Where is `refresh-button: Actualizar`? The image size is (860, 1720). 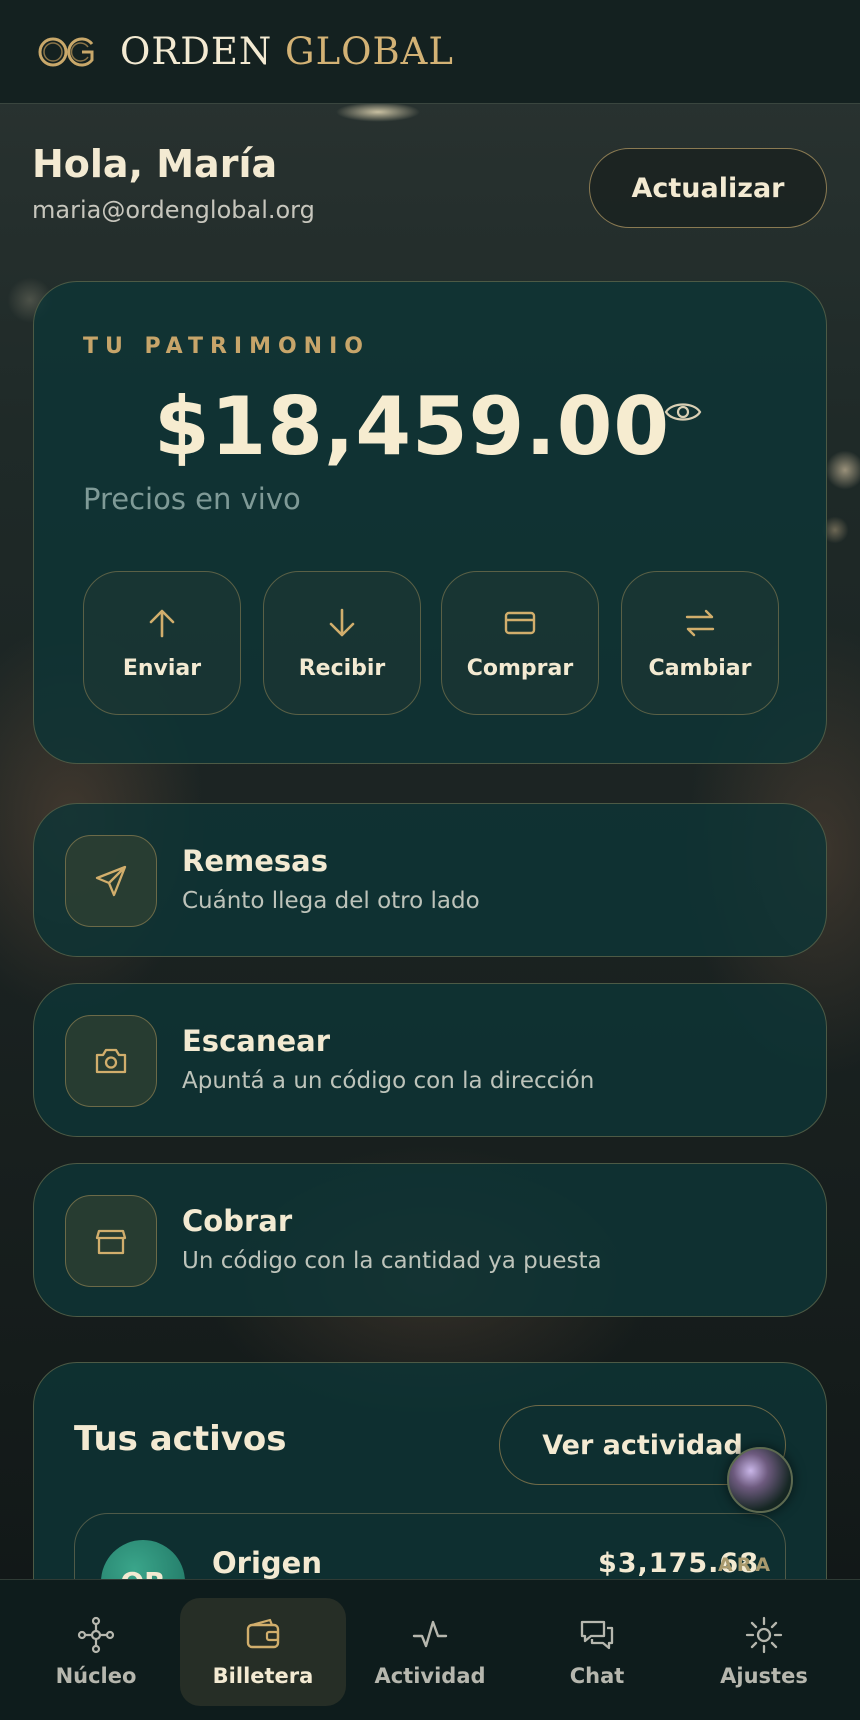
refresh-button: Actualizar is located at coordinates (708, 188).